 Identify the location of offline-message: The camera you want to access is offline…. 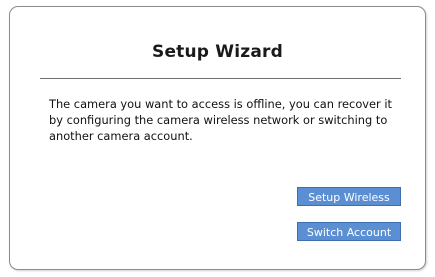
(220, 120).